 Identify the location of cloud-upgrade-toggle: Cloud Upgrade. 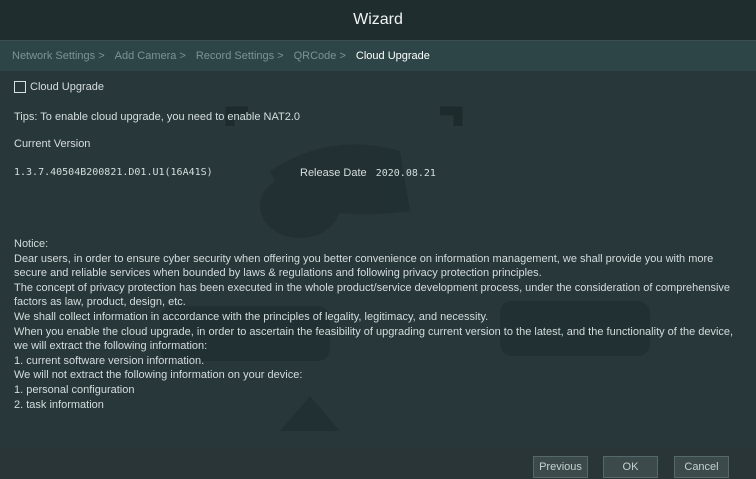
(59, 87).